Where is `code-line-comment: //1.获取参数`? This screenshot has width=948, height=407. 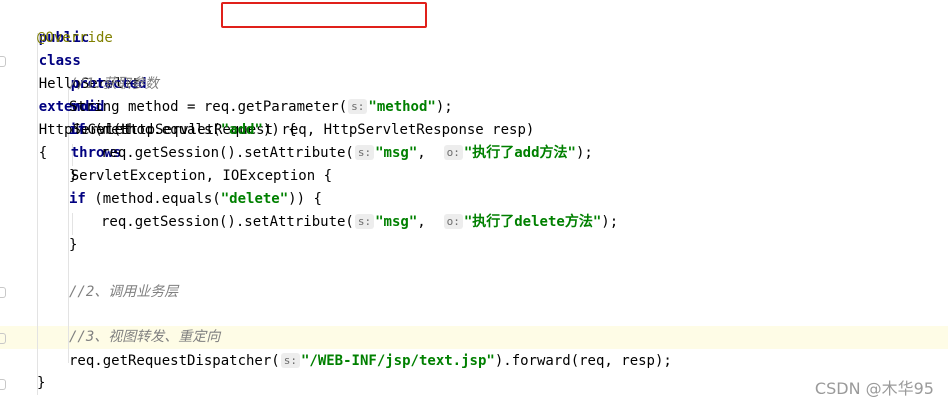 code-line-comment: //1.获取参数 is located at coordinates (114, 84).